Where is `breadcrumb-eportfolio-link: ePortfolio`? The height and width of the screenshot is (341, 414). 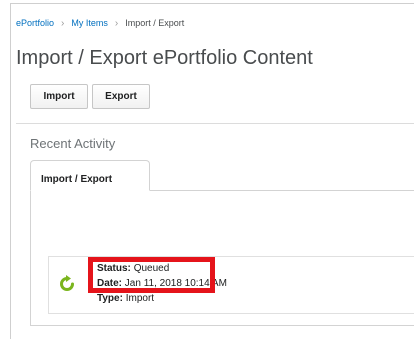 breadcrumb-eportfolio-link: ePortfolio is located at coordinates (35, 23).